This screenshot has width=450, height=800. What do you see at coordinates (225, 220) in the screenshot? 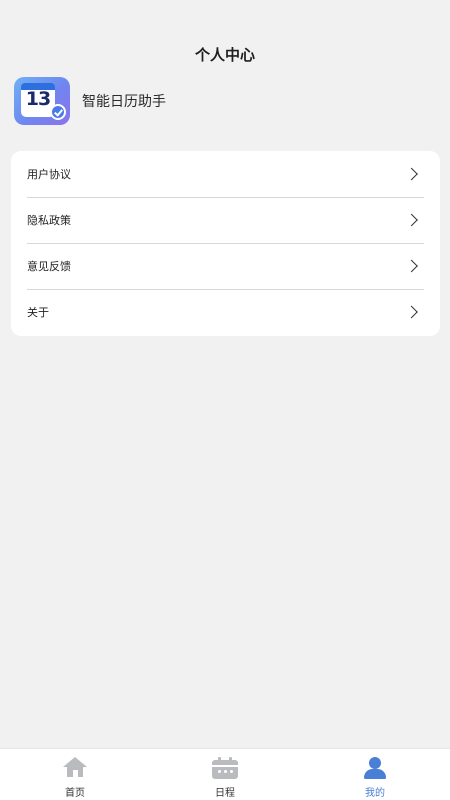
I see `menu-item-privacy-policy: 隐私政策` at bounding box center [225, 220].